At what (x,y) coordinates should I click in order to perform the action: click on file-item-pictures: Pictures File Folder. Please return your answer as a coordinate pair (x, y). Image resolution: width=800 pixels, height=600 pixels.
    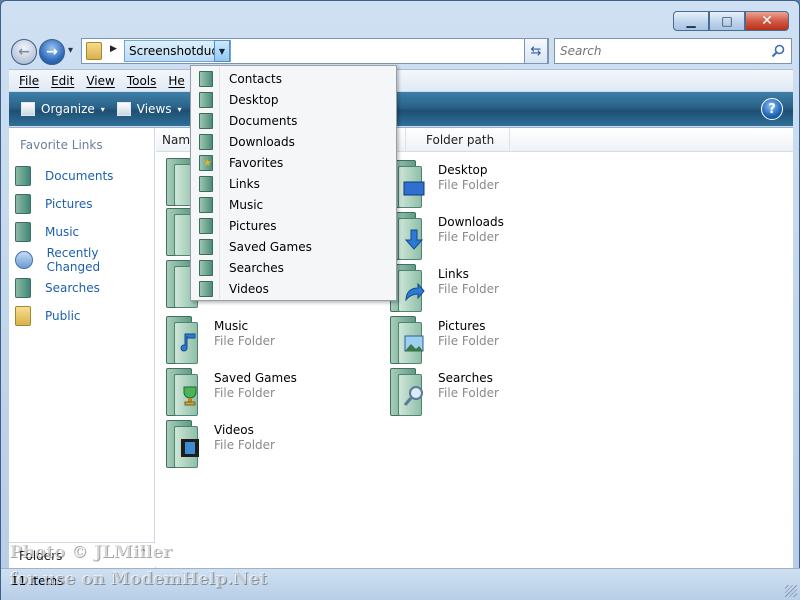
    Looking at the image, I should click on (498, 342).